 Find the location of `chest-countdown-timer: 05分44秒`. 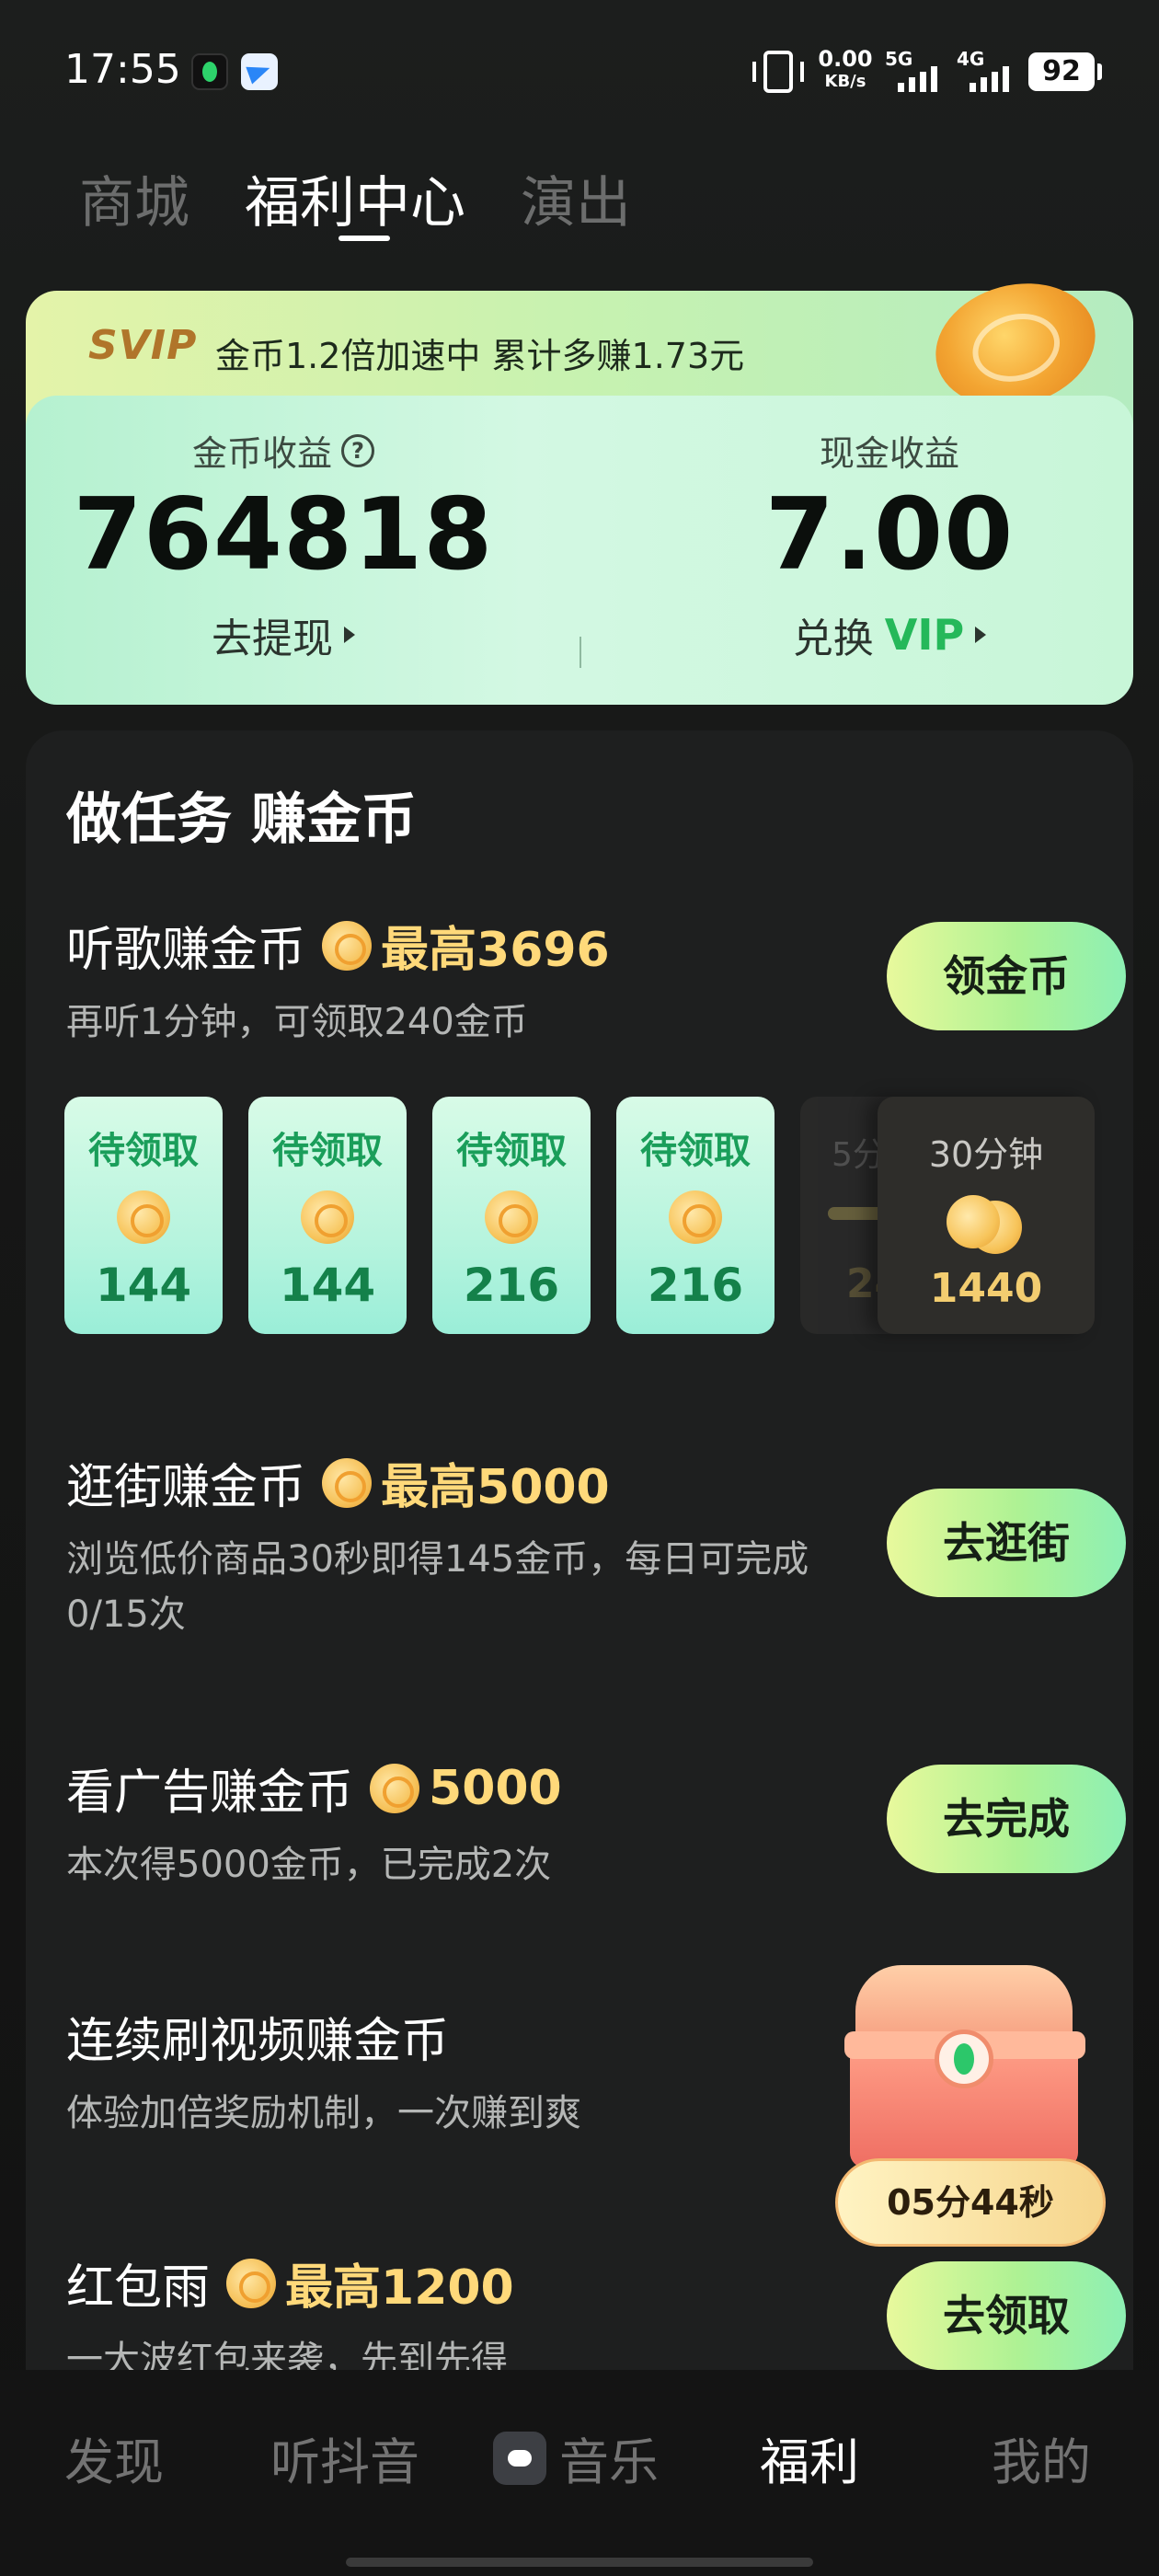

chest-countdown-timer: 05分44秒 is located at coordinates (970, 2202).